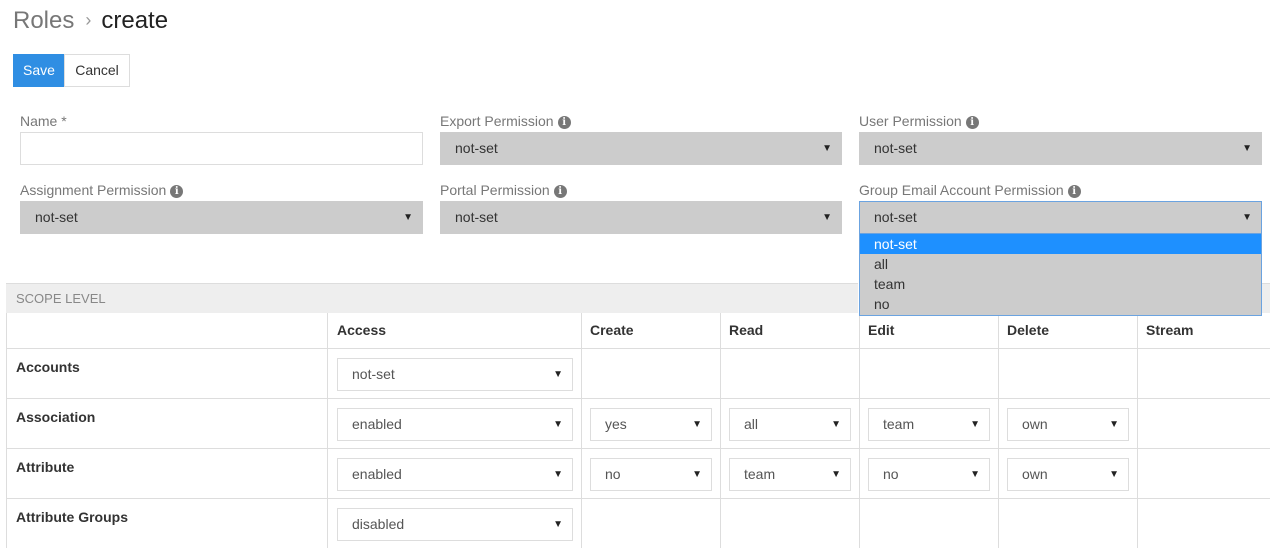 The image size is (1270, 548). Describe the element at coordinates (362, 330) in the screenshot. I see `column-header-access: Access` at that location.